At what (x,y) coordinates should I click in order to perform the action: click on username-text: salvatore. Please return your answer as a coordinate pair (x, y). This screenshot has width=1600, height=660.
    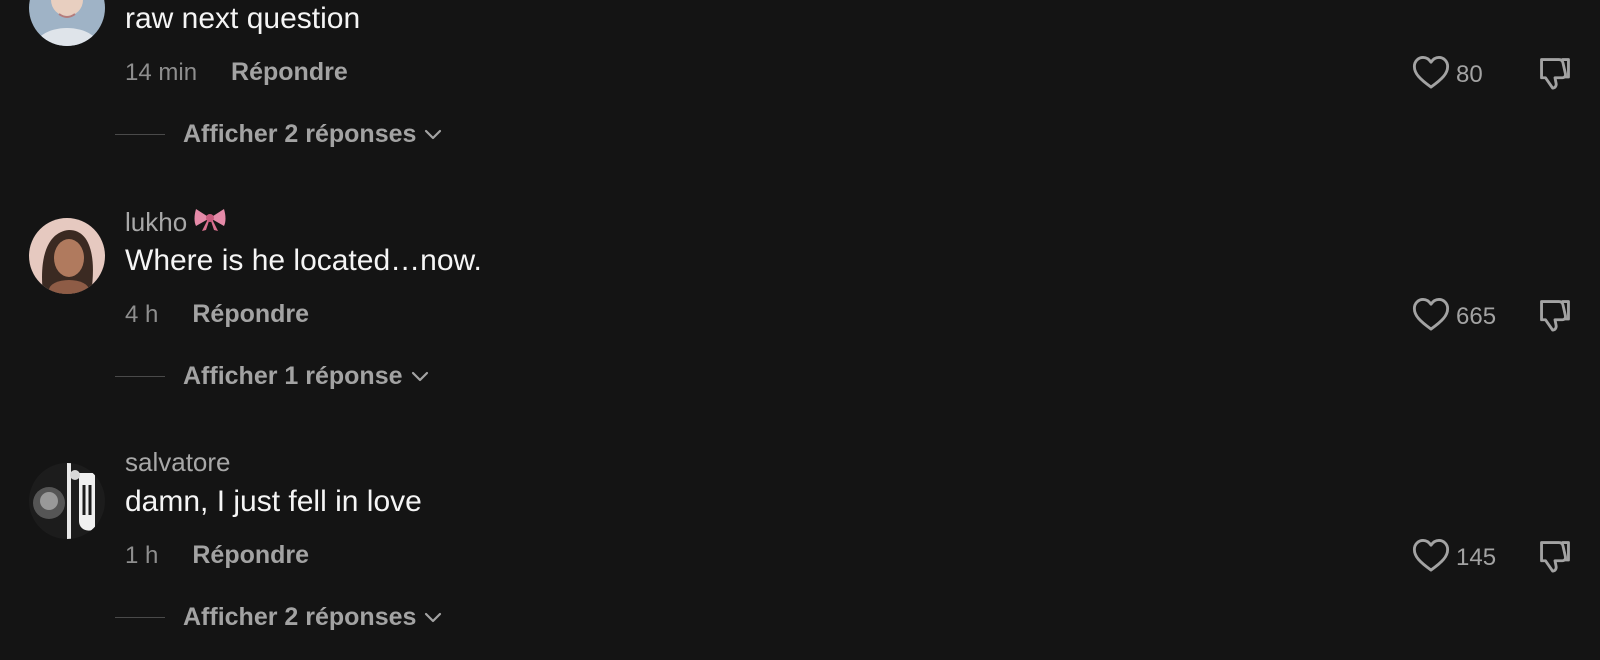
    Looking at the image, I should click on (178, 462).